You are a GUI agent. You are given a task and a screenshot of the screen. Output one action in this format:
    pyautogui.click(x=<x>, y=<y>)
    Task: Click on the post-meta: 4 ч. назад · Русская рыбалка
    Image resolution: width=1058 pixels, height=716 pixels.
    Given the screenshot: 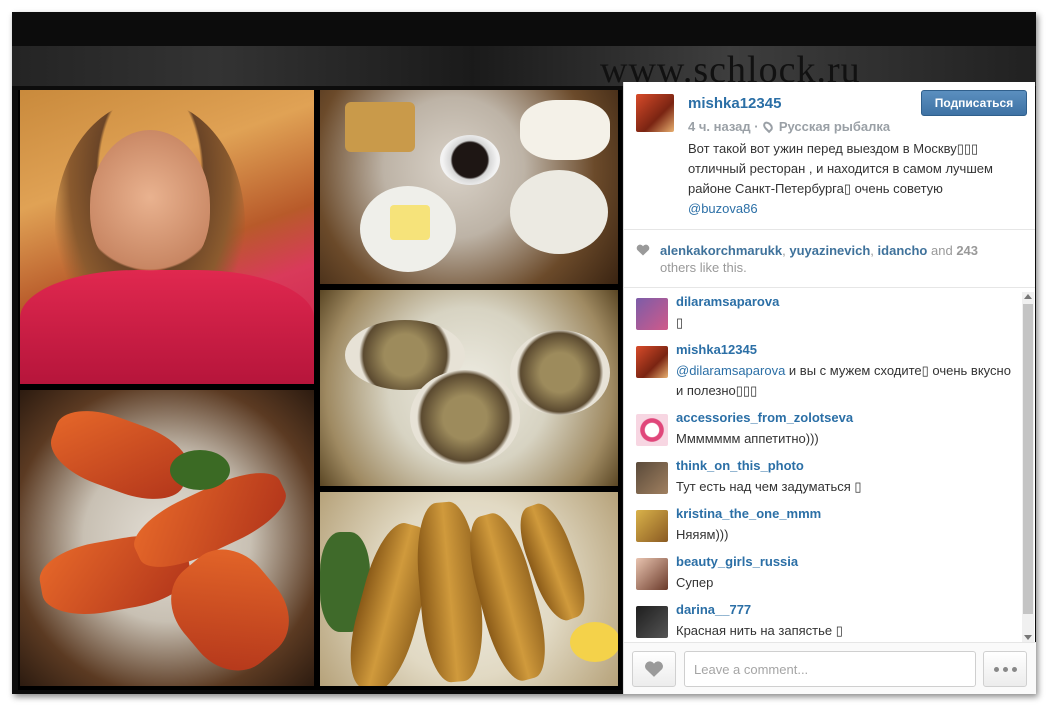 What is the action you would take?
    pyautogui.click(x=789, y=126)
    